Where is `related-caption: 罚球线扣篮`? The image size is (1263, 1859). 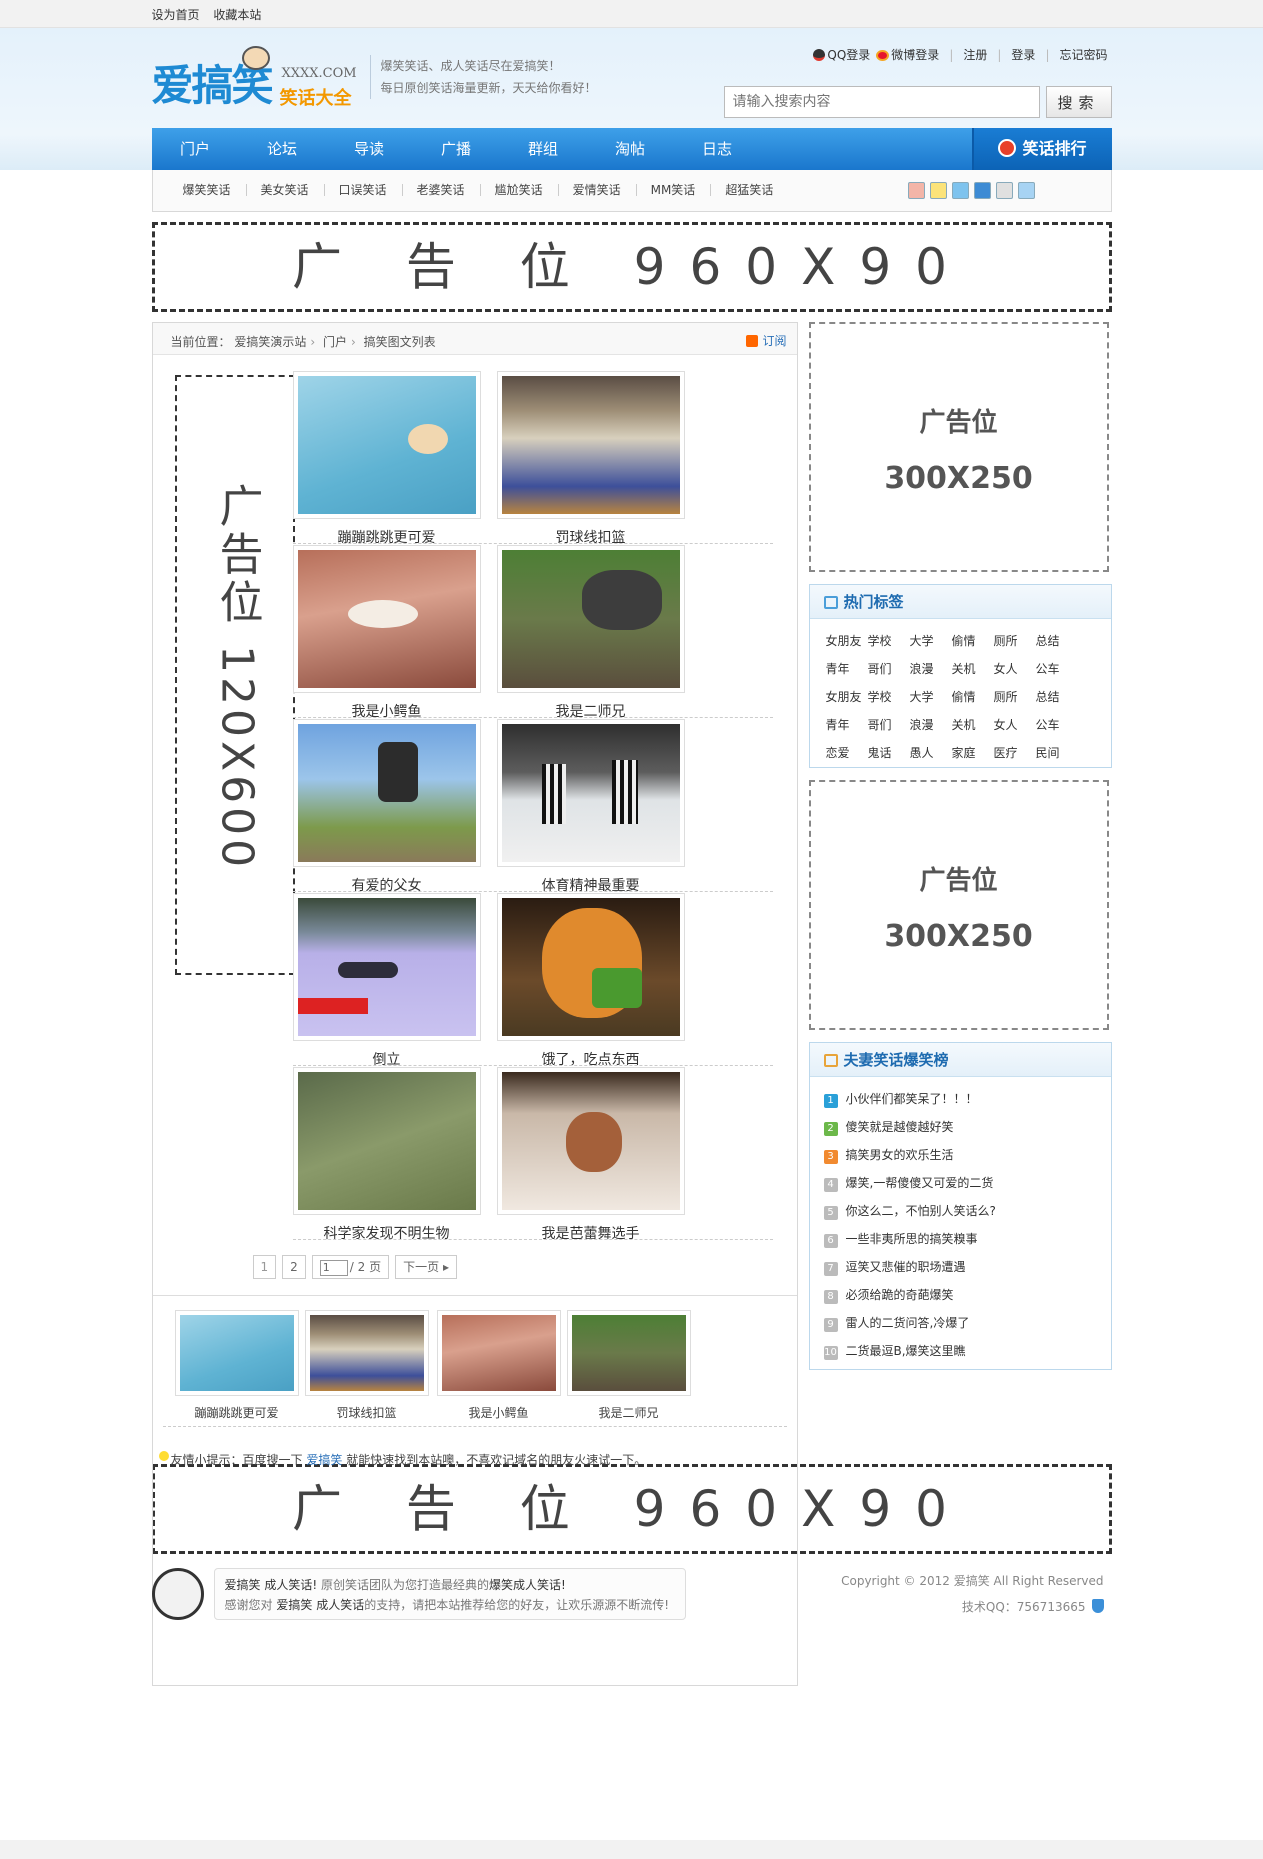
related-caption: 罚球线扣篮 is located at coordinates (367, 1412).